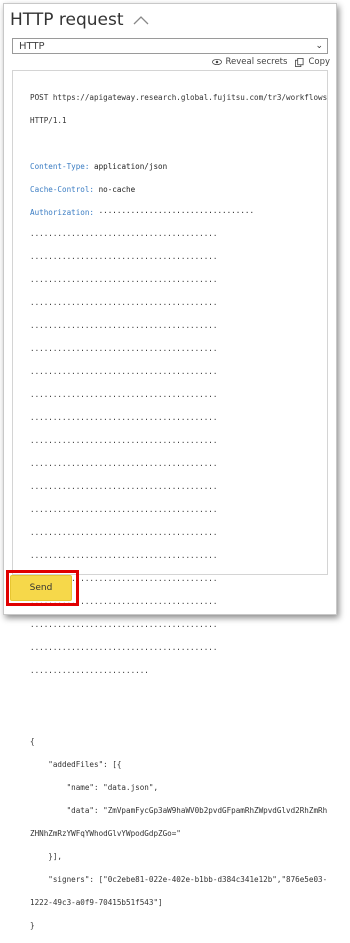  What do you see at coordinates (115, 189) in the screenshot?
I see `header-value: no-cache` at bounding box center [115, 189].